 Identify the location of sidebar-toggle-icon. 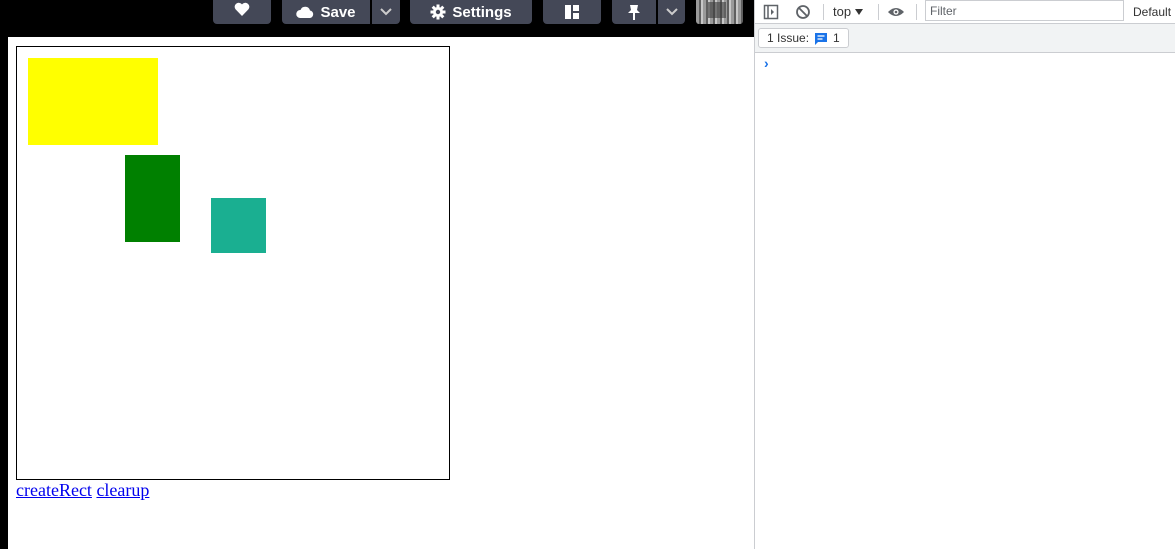
(771, 12).